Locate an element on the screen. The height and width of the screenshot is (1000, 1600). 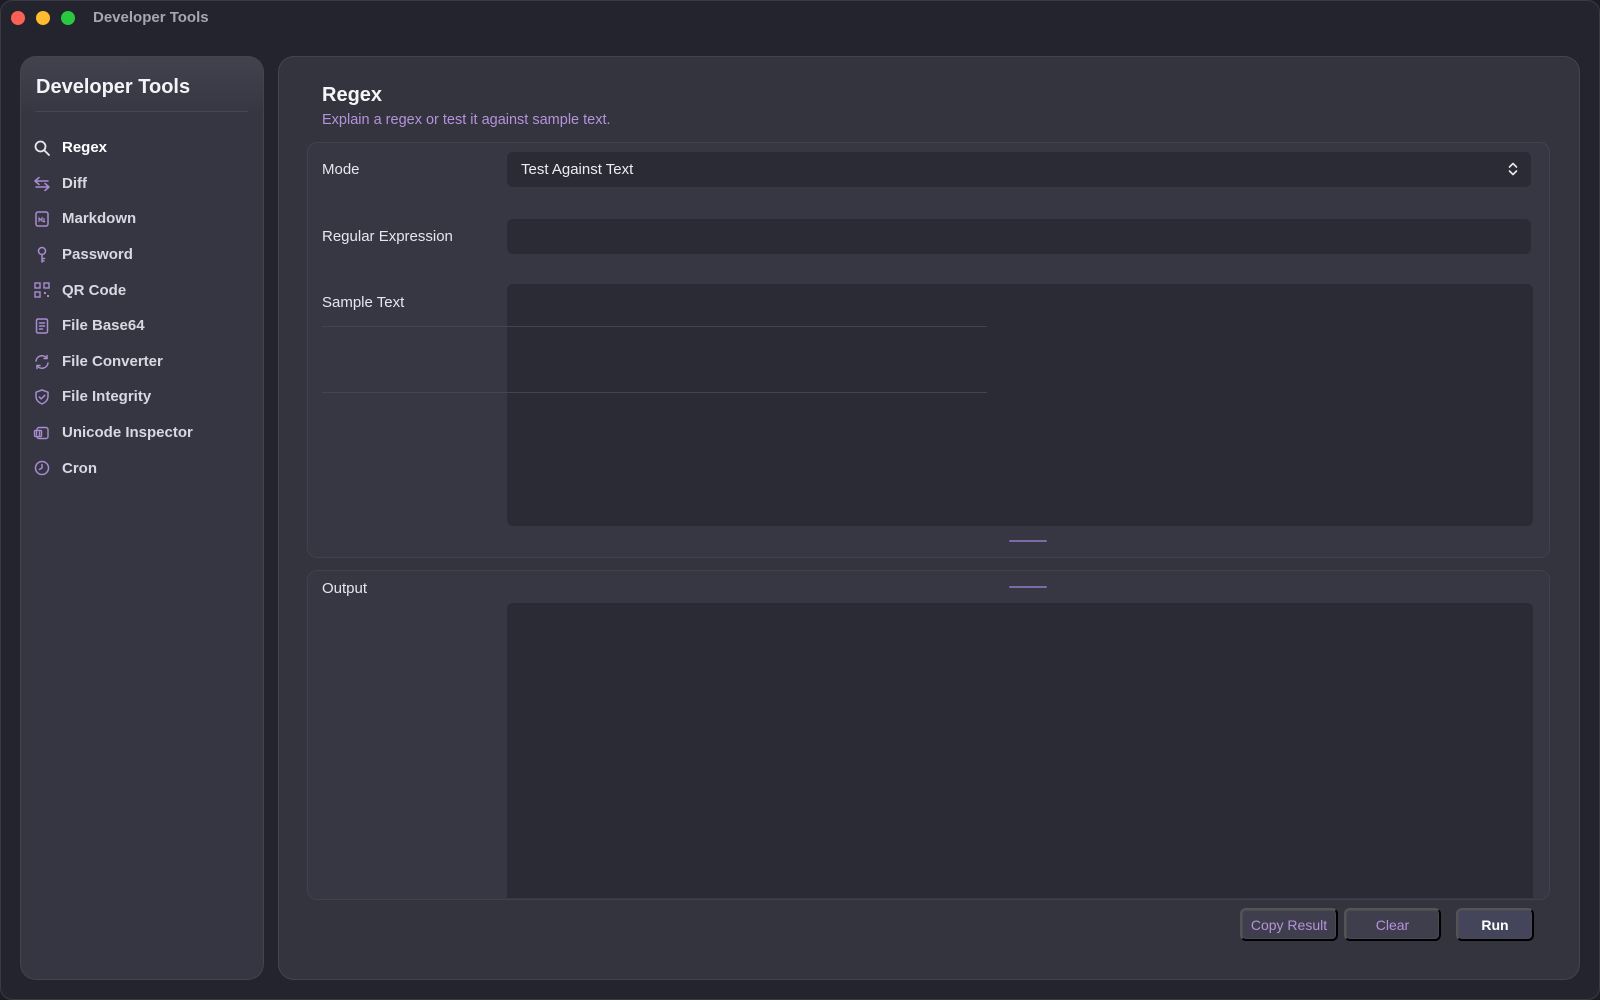
markdown-doc-icon is located at coordinates (42, 219).